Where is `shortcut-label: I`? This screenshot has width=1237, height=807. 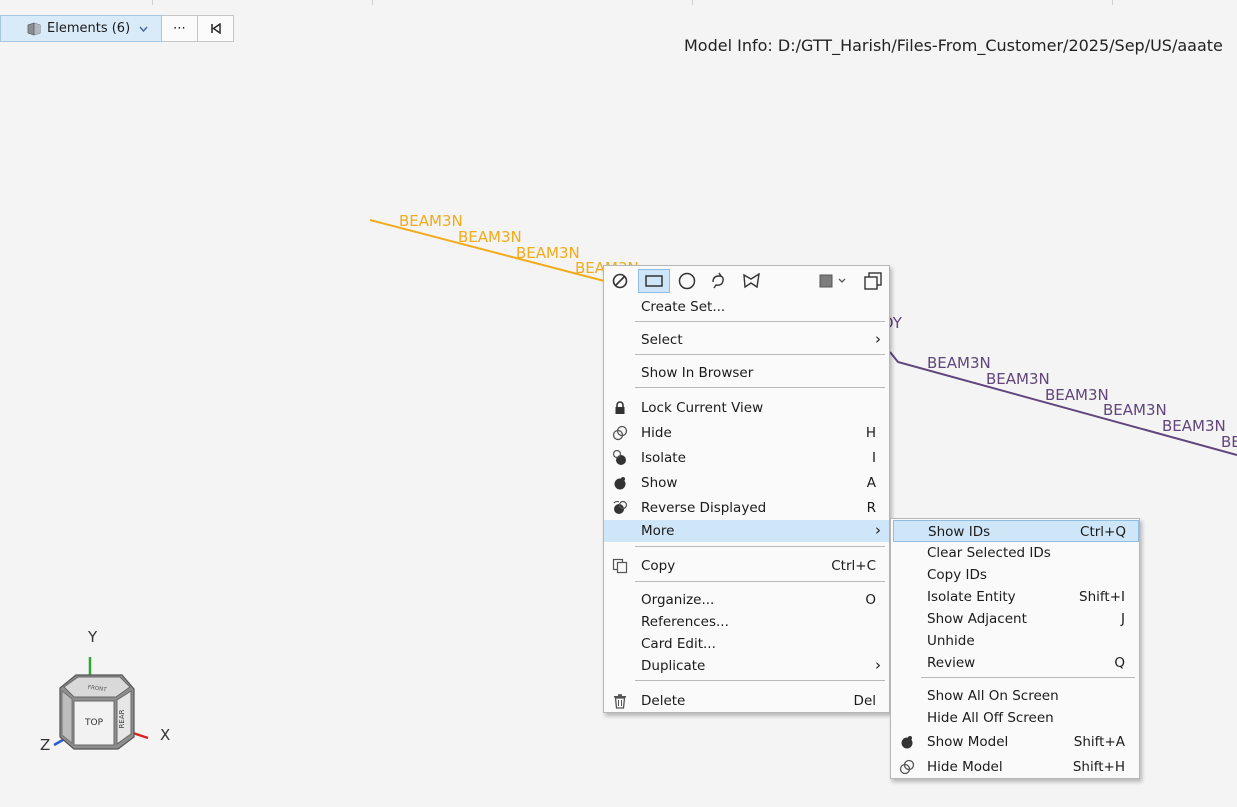 shortcut-label: I is located at coordinates (874, 458).